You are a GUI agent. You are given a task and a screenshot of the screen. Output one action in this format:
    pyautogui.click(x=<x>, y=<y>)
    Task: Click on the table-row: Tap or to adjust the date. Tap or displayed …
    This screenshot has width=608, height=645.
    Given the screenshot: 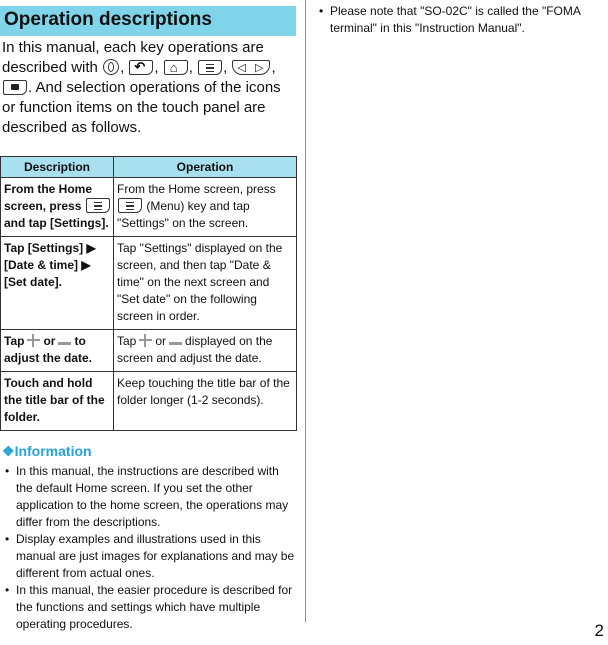 What is the action you would take?
    pyautogui.click(x=148, y=350)
    